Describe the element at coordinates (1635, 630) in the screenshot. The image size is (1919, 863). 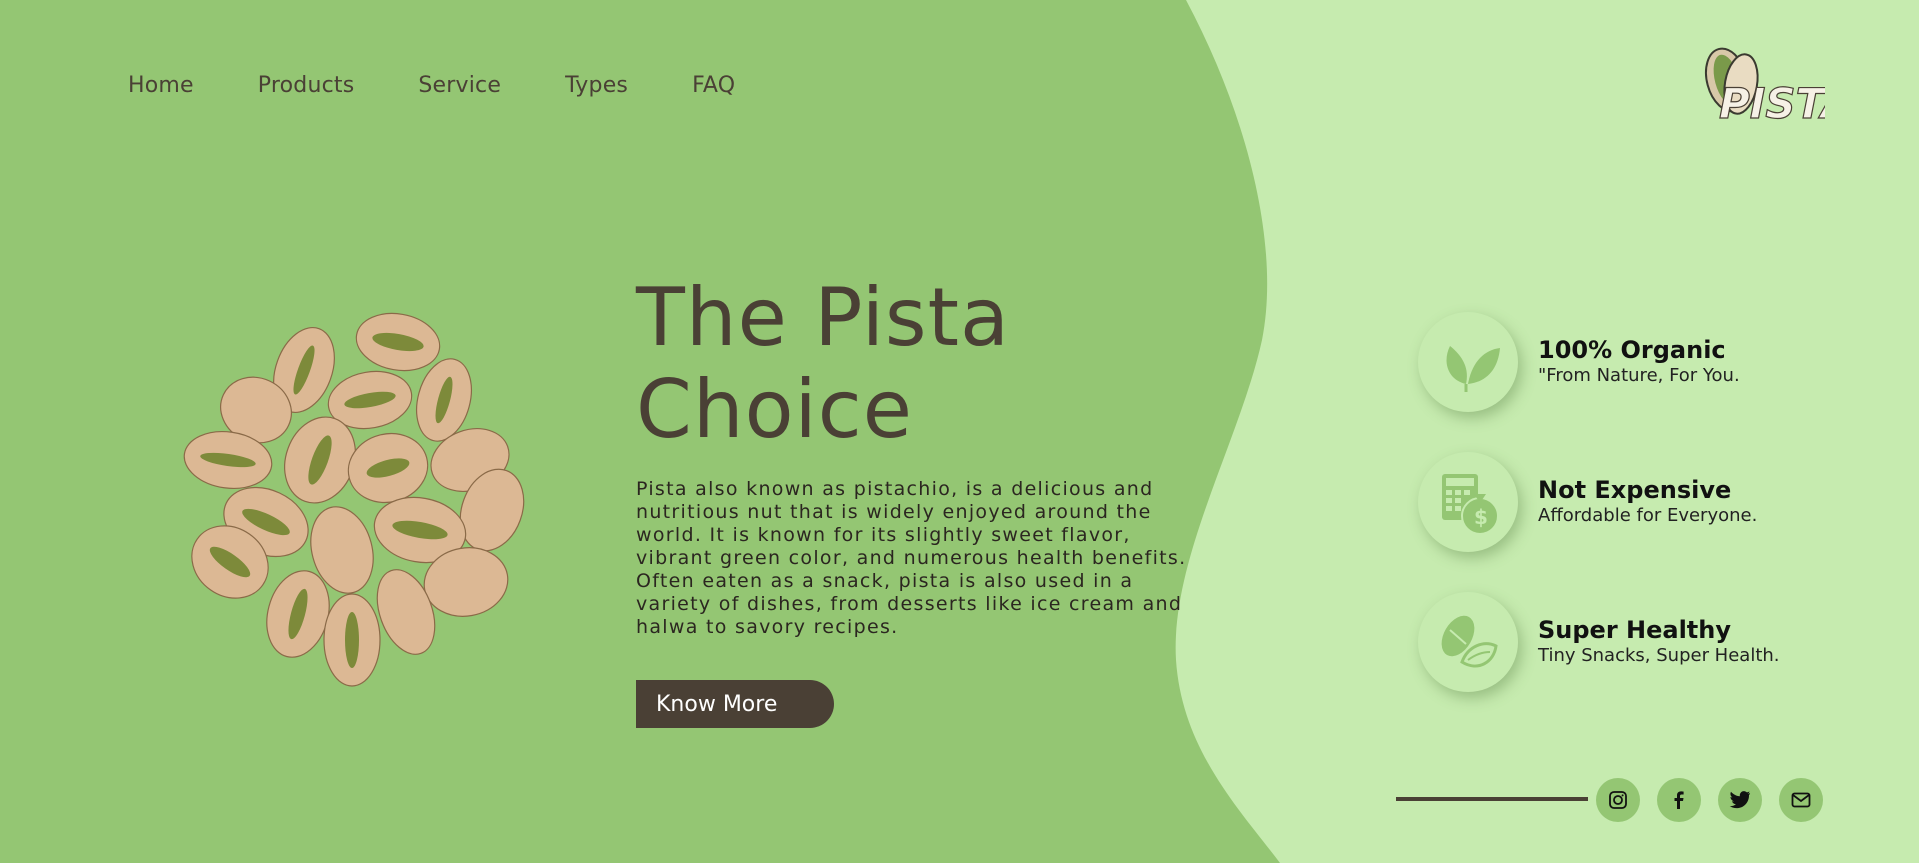
I see `feature-healthy-title: Super Healthy` at that location.